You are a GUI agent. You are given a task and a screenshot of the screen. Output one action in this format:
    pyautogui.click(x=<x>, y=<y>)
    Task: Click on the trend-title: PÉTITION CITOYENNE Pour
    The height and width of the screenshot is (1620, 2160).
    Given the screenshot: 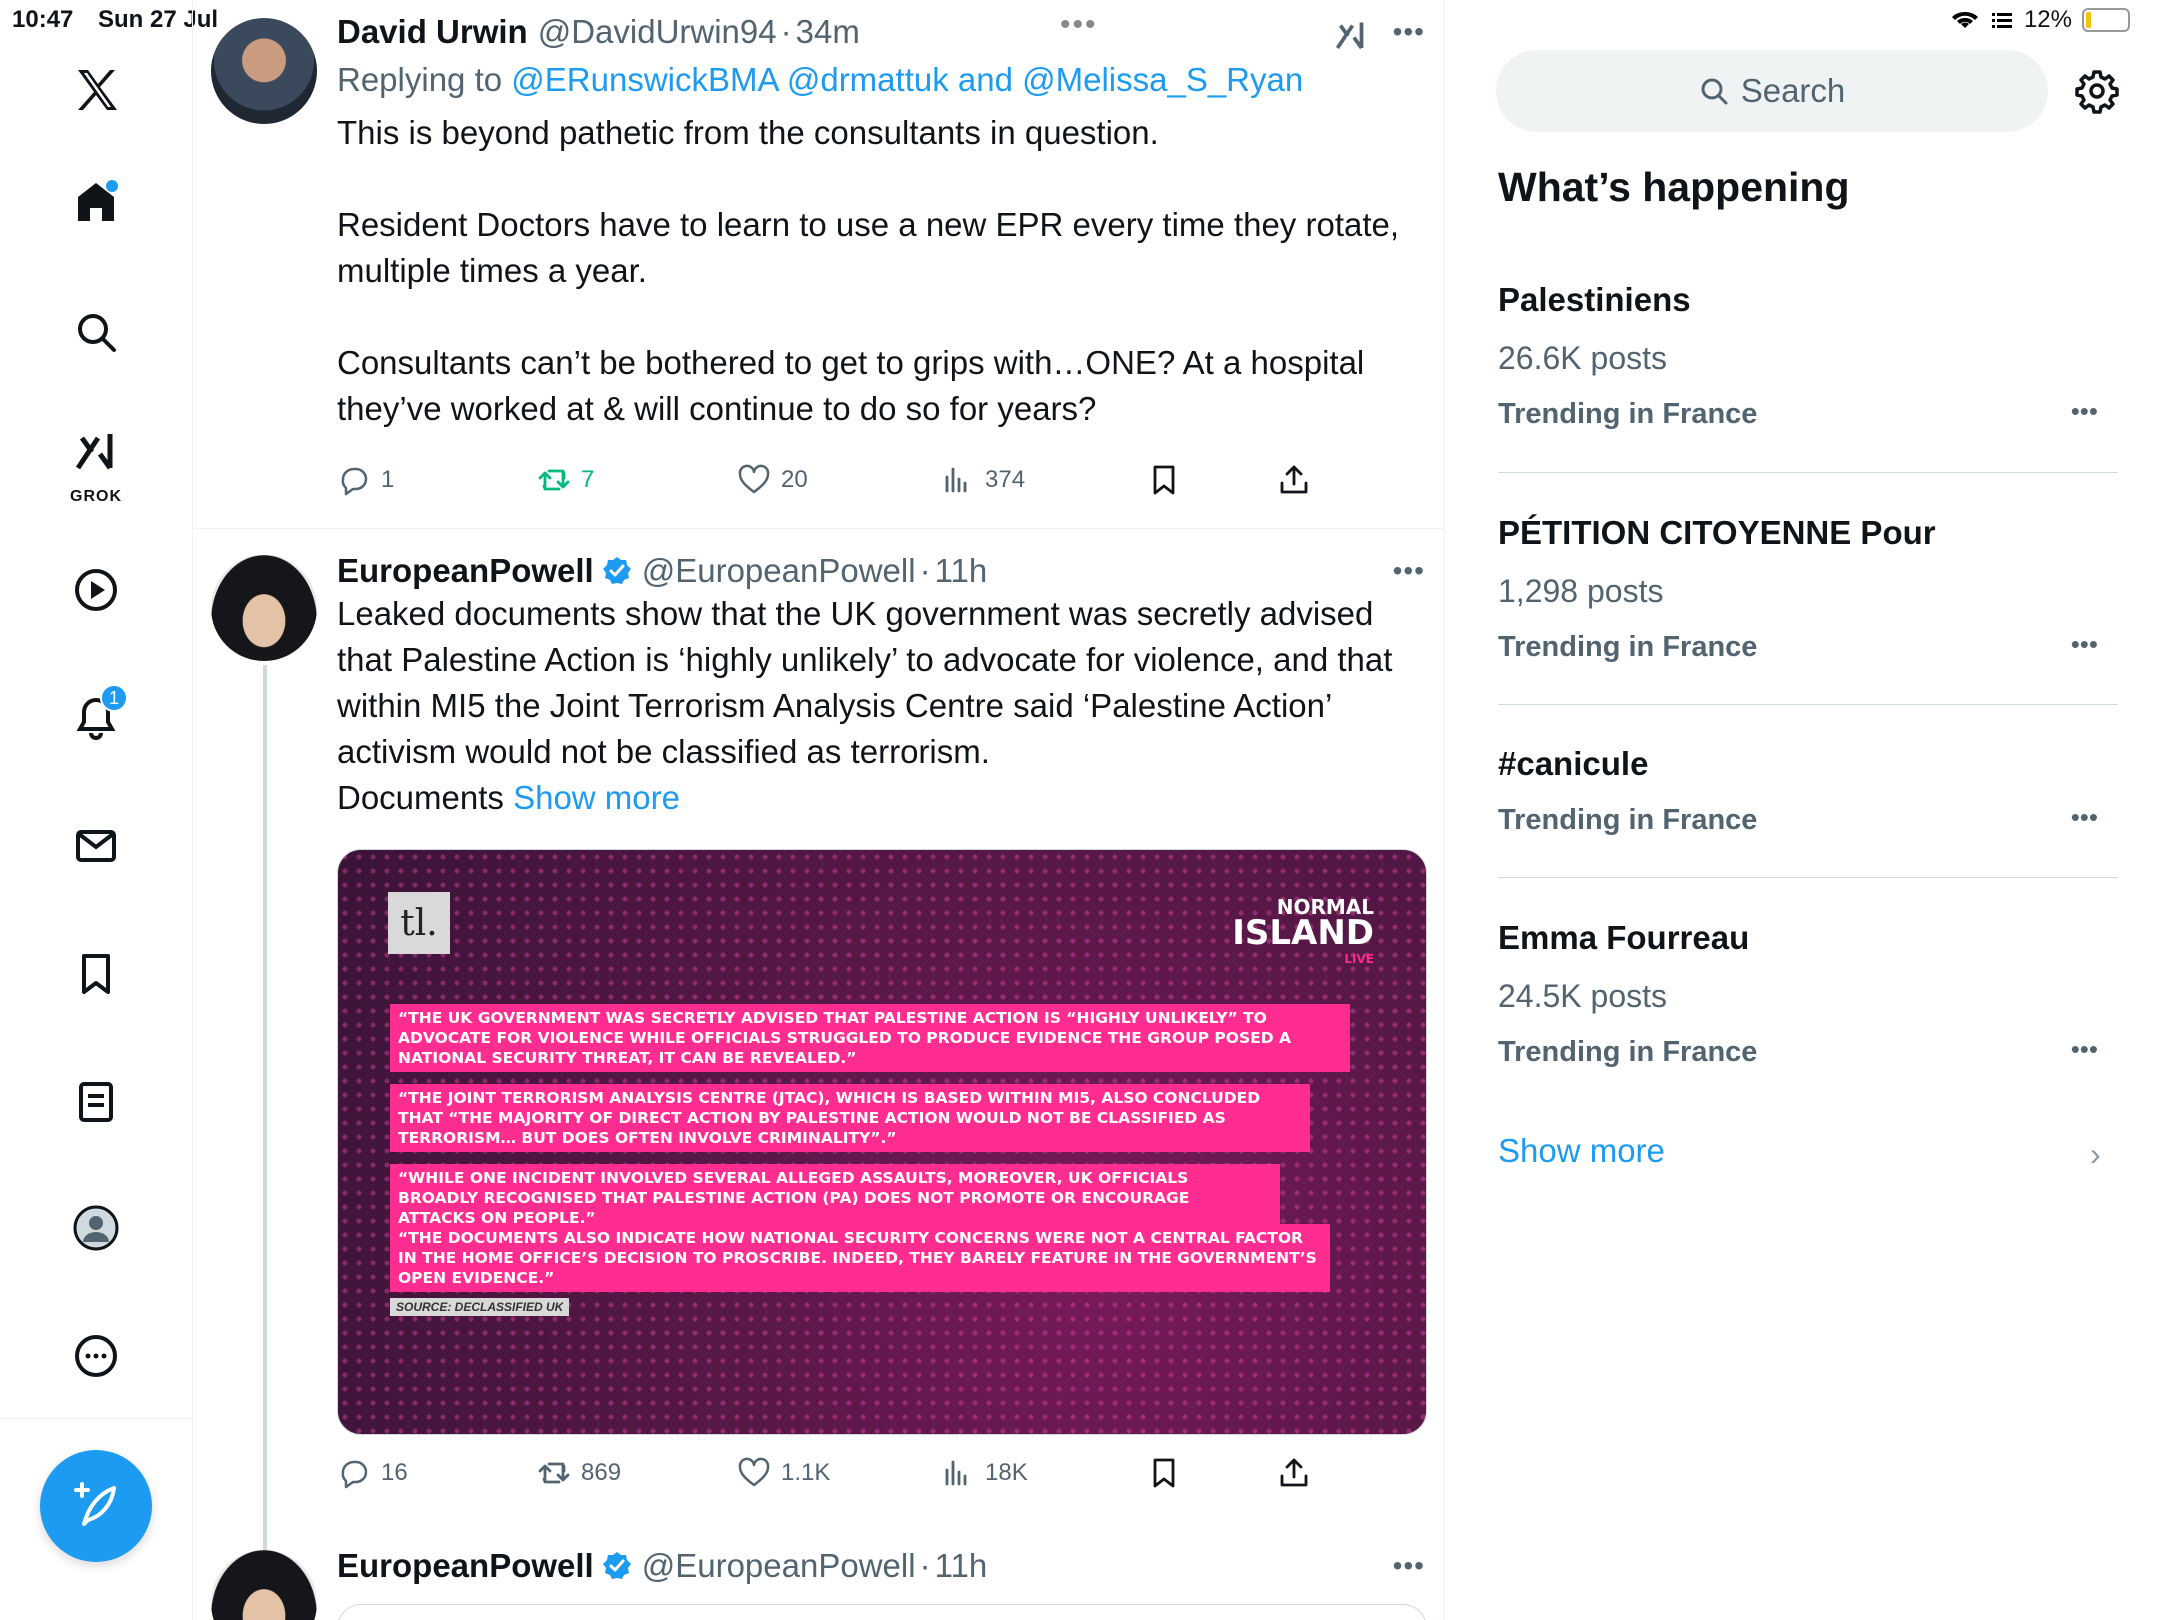 What is the action you would take?
    pyautogui.click(x=1717, y=532)
    